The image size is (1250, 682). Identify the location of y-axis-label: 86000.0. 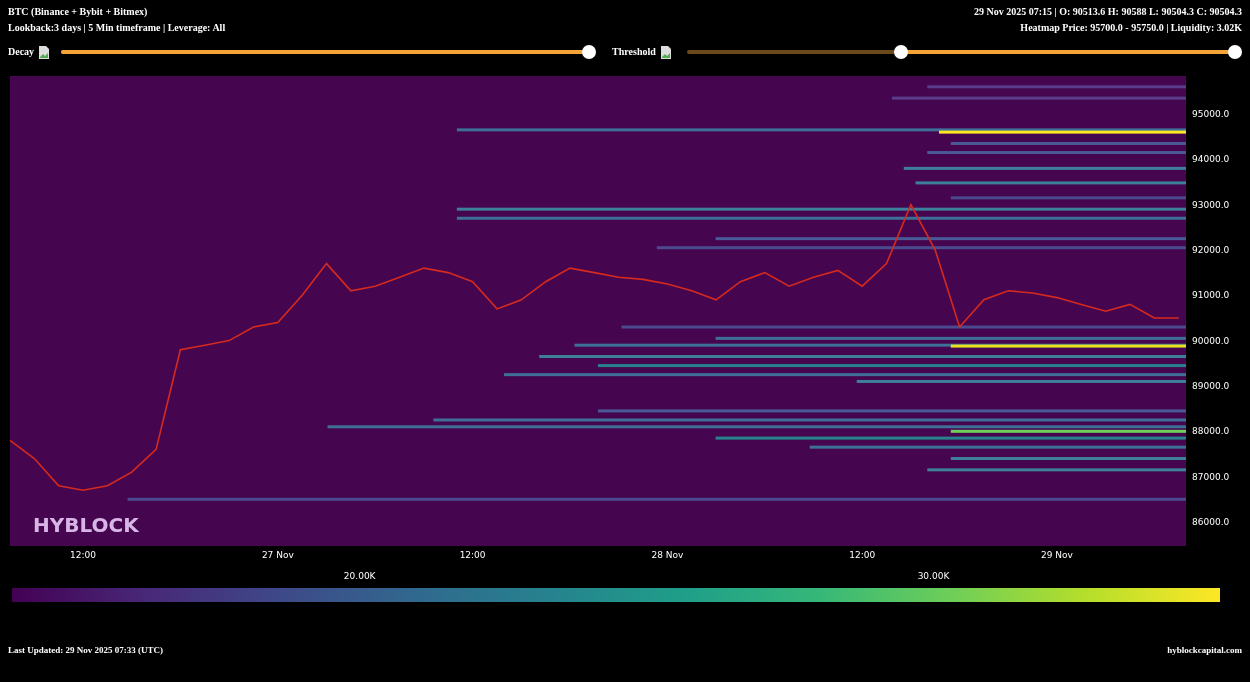
(1211, 521).